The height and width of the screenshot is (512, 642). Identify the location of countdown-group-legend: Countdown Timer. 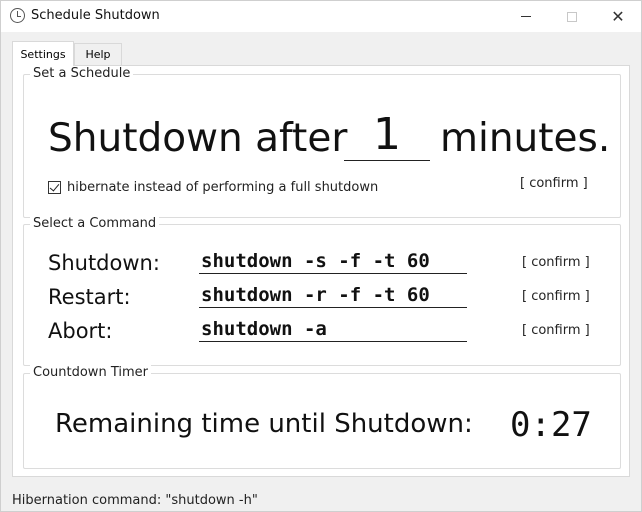
(90, 372).